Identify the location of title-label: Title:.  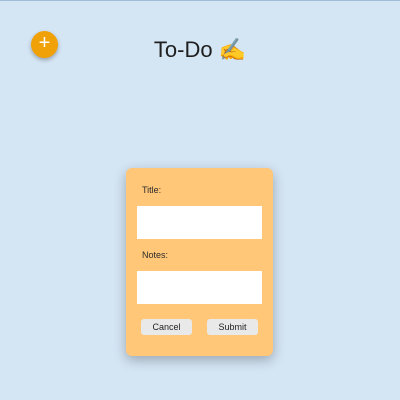
(152, 190).